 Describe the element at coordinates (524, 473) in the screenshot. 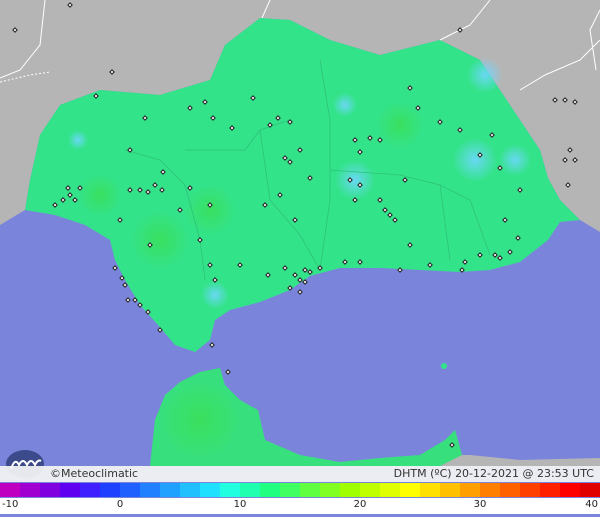

I see `product-datetime: 20-12-2021 @ 23:53 UTC` at that location.